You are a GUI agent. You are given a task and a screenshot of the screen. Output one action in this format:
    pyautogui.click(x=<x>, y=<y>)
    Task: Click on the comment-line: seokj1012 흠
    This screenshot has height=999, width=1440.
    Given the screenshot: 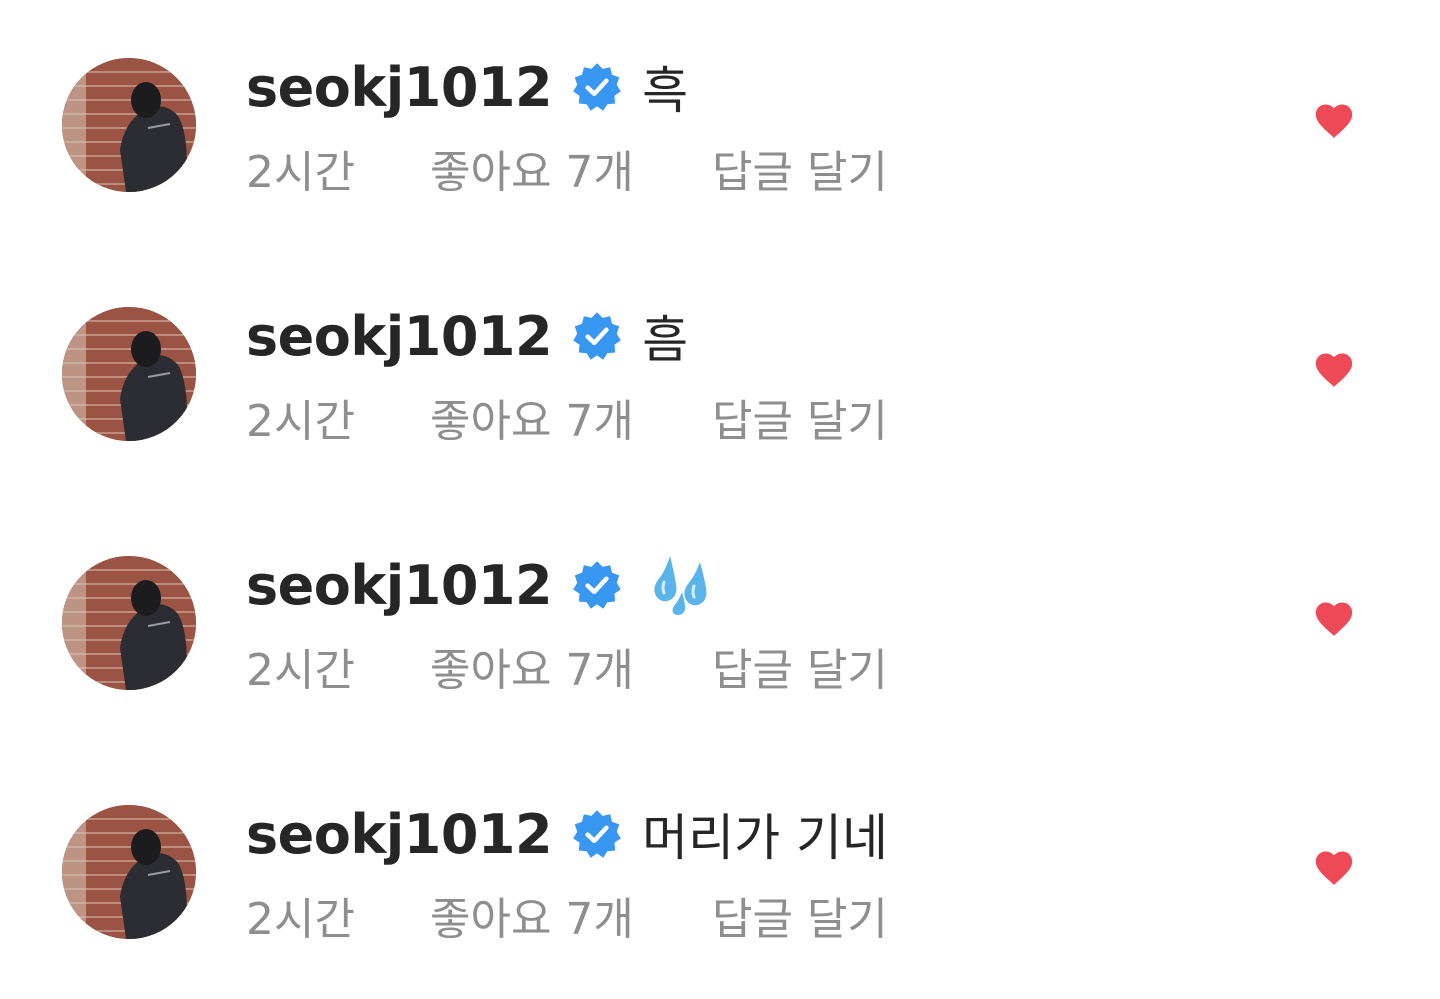 What is the action you would take?
    pyautogui.click(x=467, y=336)
    